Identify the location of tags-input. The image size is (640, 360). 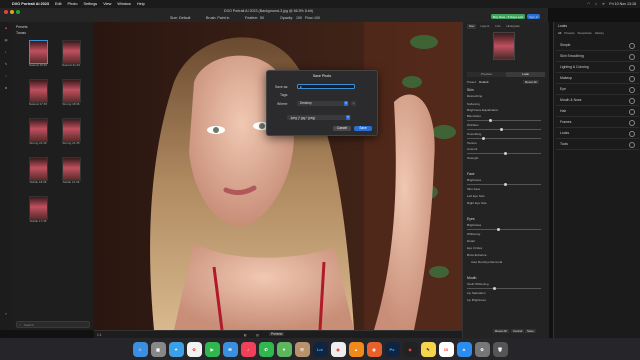
(326, 94).